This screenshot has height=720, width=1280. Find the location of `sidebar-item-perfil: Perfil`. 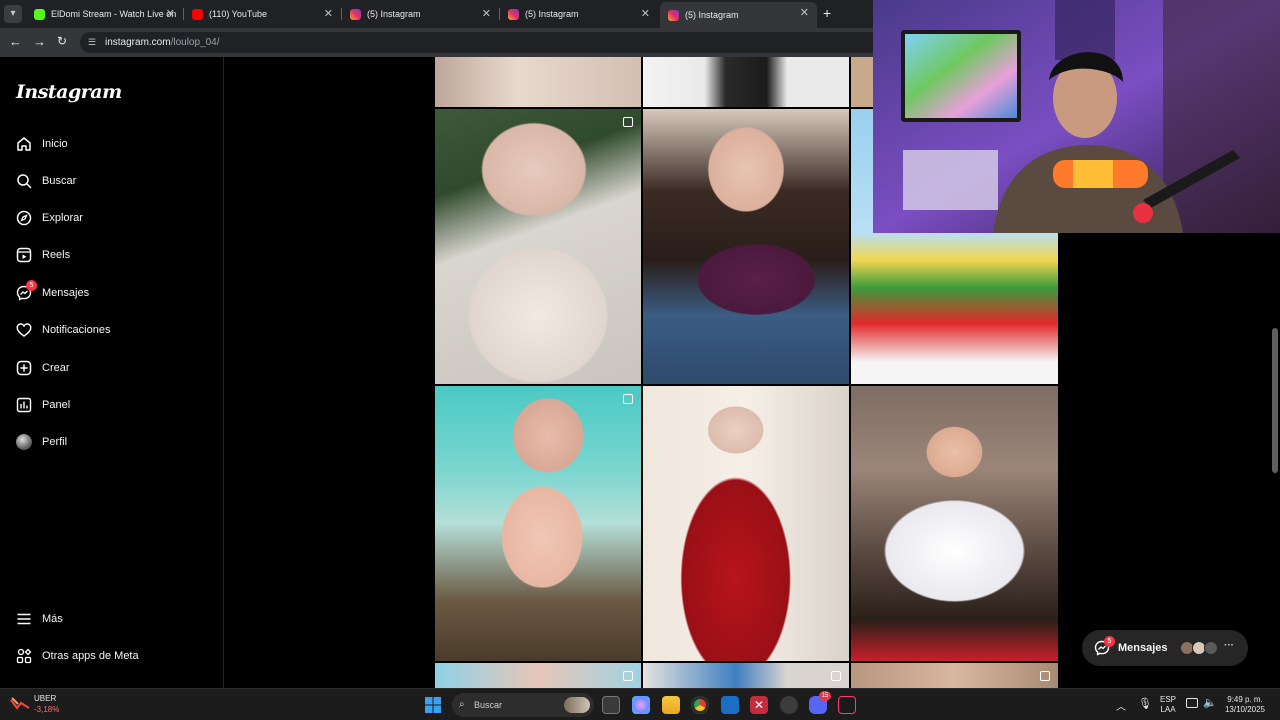

sidebar-item-perfil: Perfil is located at coordinates (41, 442).